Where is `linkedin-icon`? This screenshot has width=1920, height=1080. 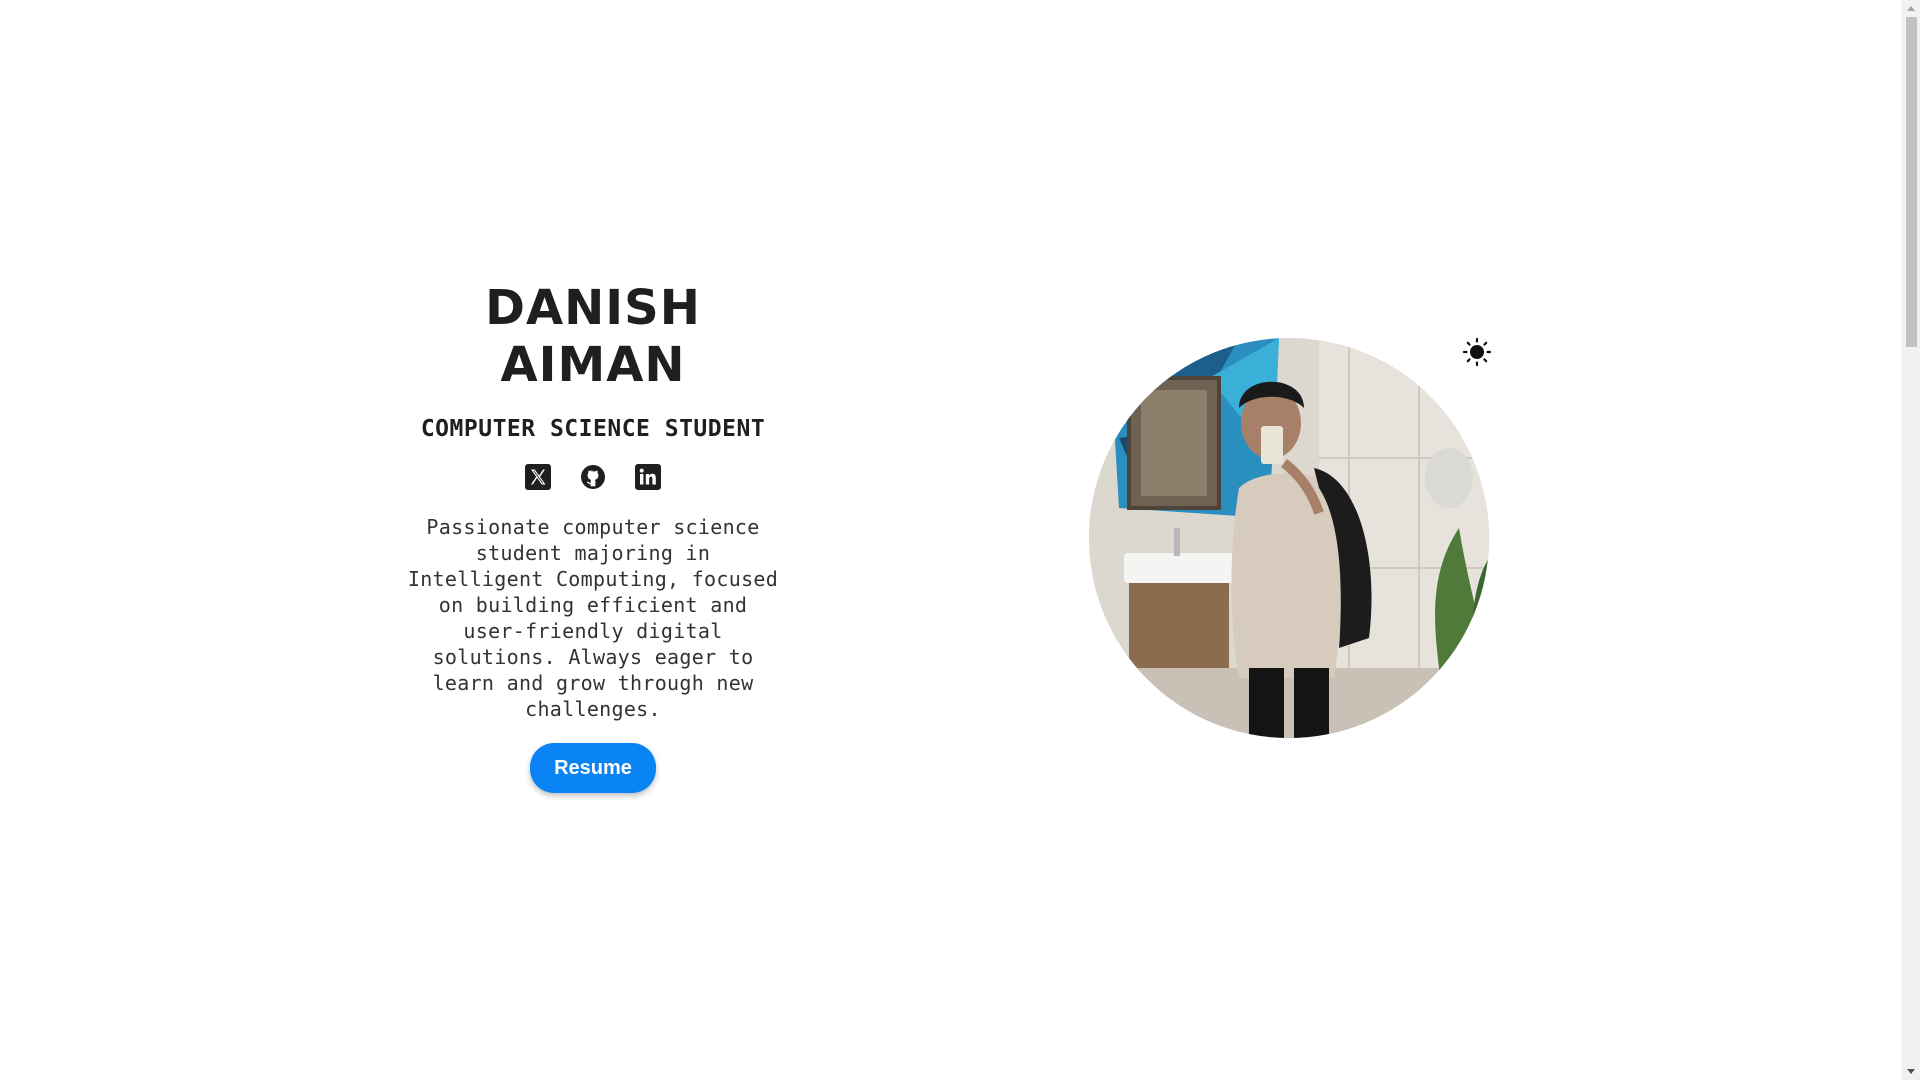
linkedin-icon is located at coordinates (648, 477).